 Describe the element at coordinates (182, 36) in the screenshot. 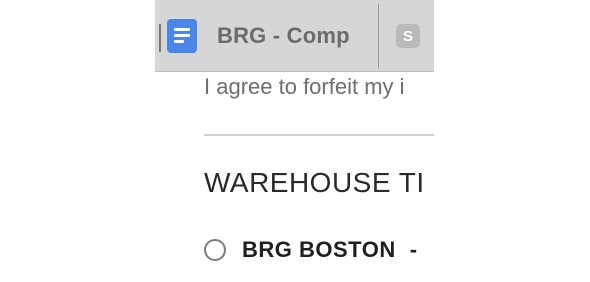

I see `google-docs-icon` at that location.